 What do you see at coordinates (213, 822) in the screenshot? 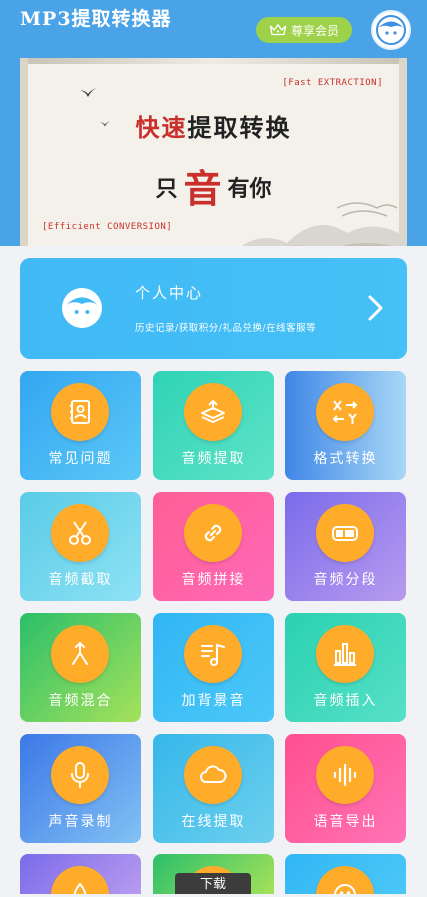
I see `tile-label: 在线提取` at bounding box center [213, 822].